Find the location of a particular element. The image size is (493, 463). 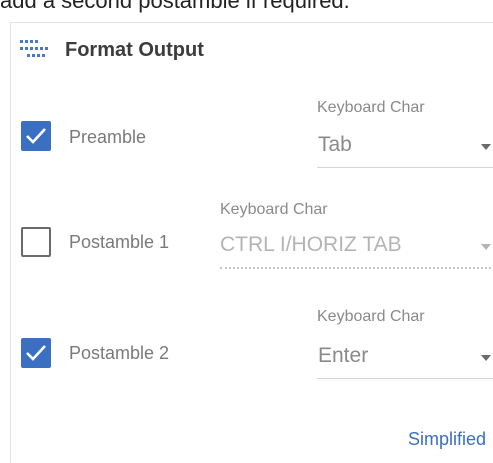

postamble-1-checkbox is located at coordinates (36, 242).